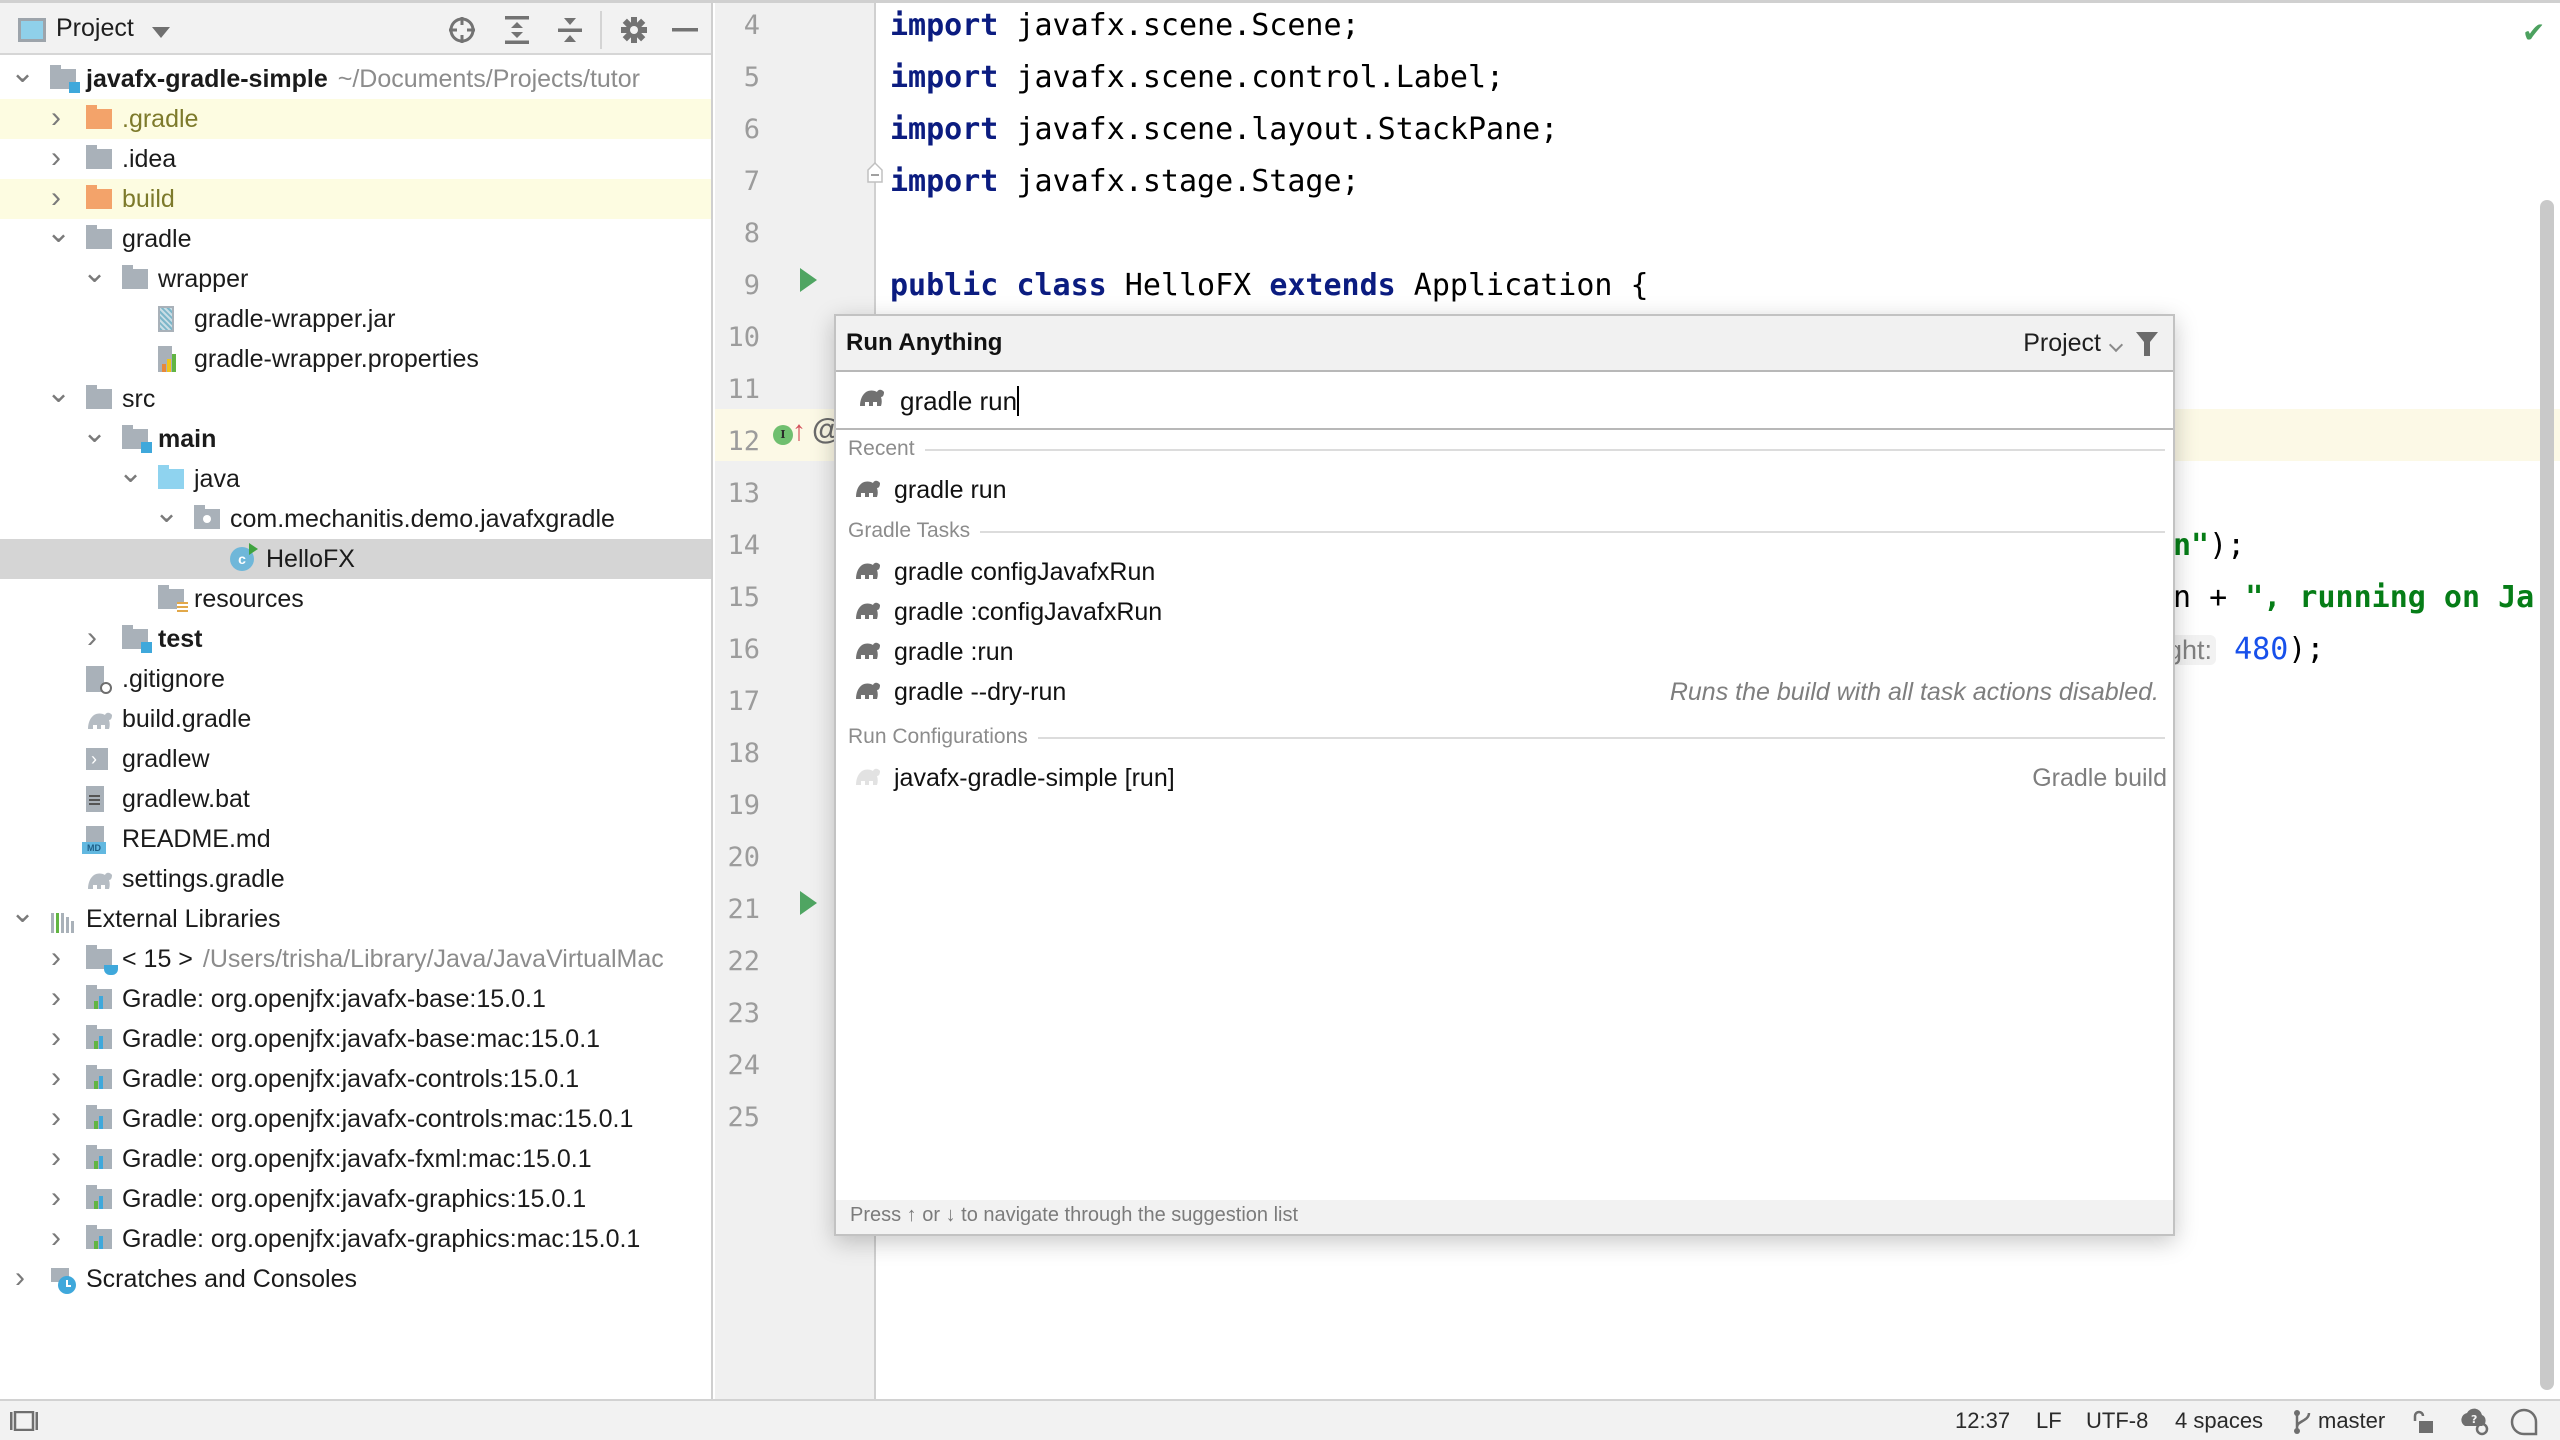 This screenshot has height=1440, width=2560. What do you see at coordinates (355, 159) in the screenshot?
I see `tree-item: › .idea` at bounding box center [355, 159].